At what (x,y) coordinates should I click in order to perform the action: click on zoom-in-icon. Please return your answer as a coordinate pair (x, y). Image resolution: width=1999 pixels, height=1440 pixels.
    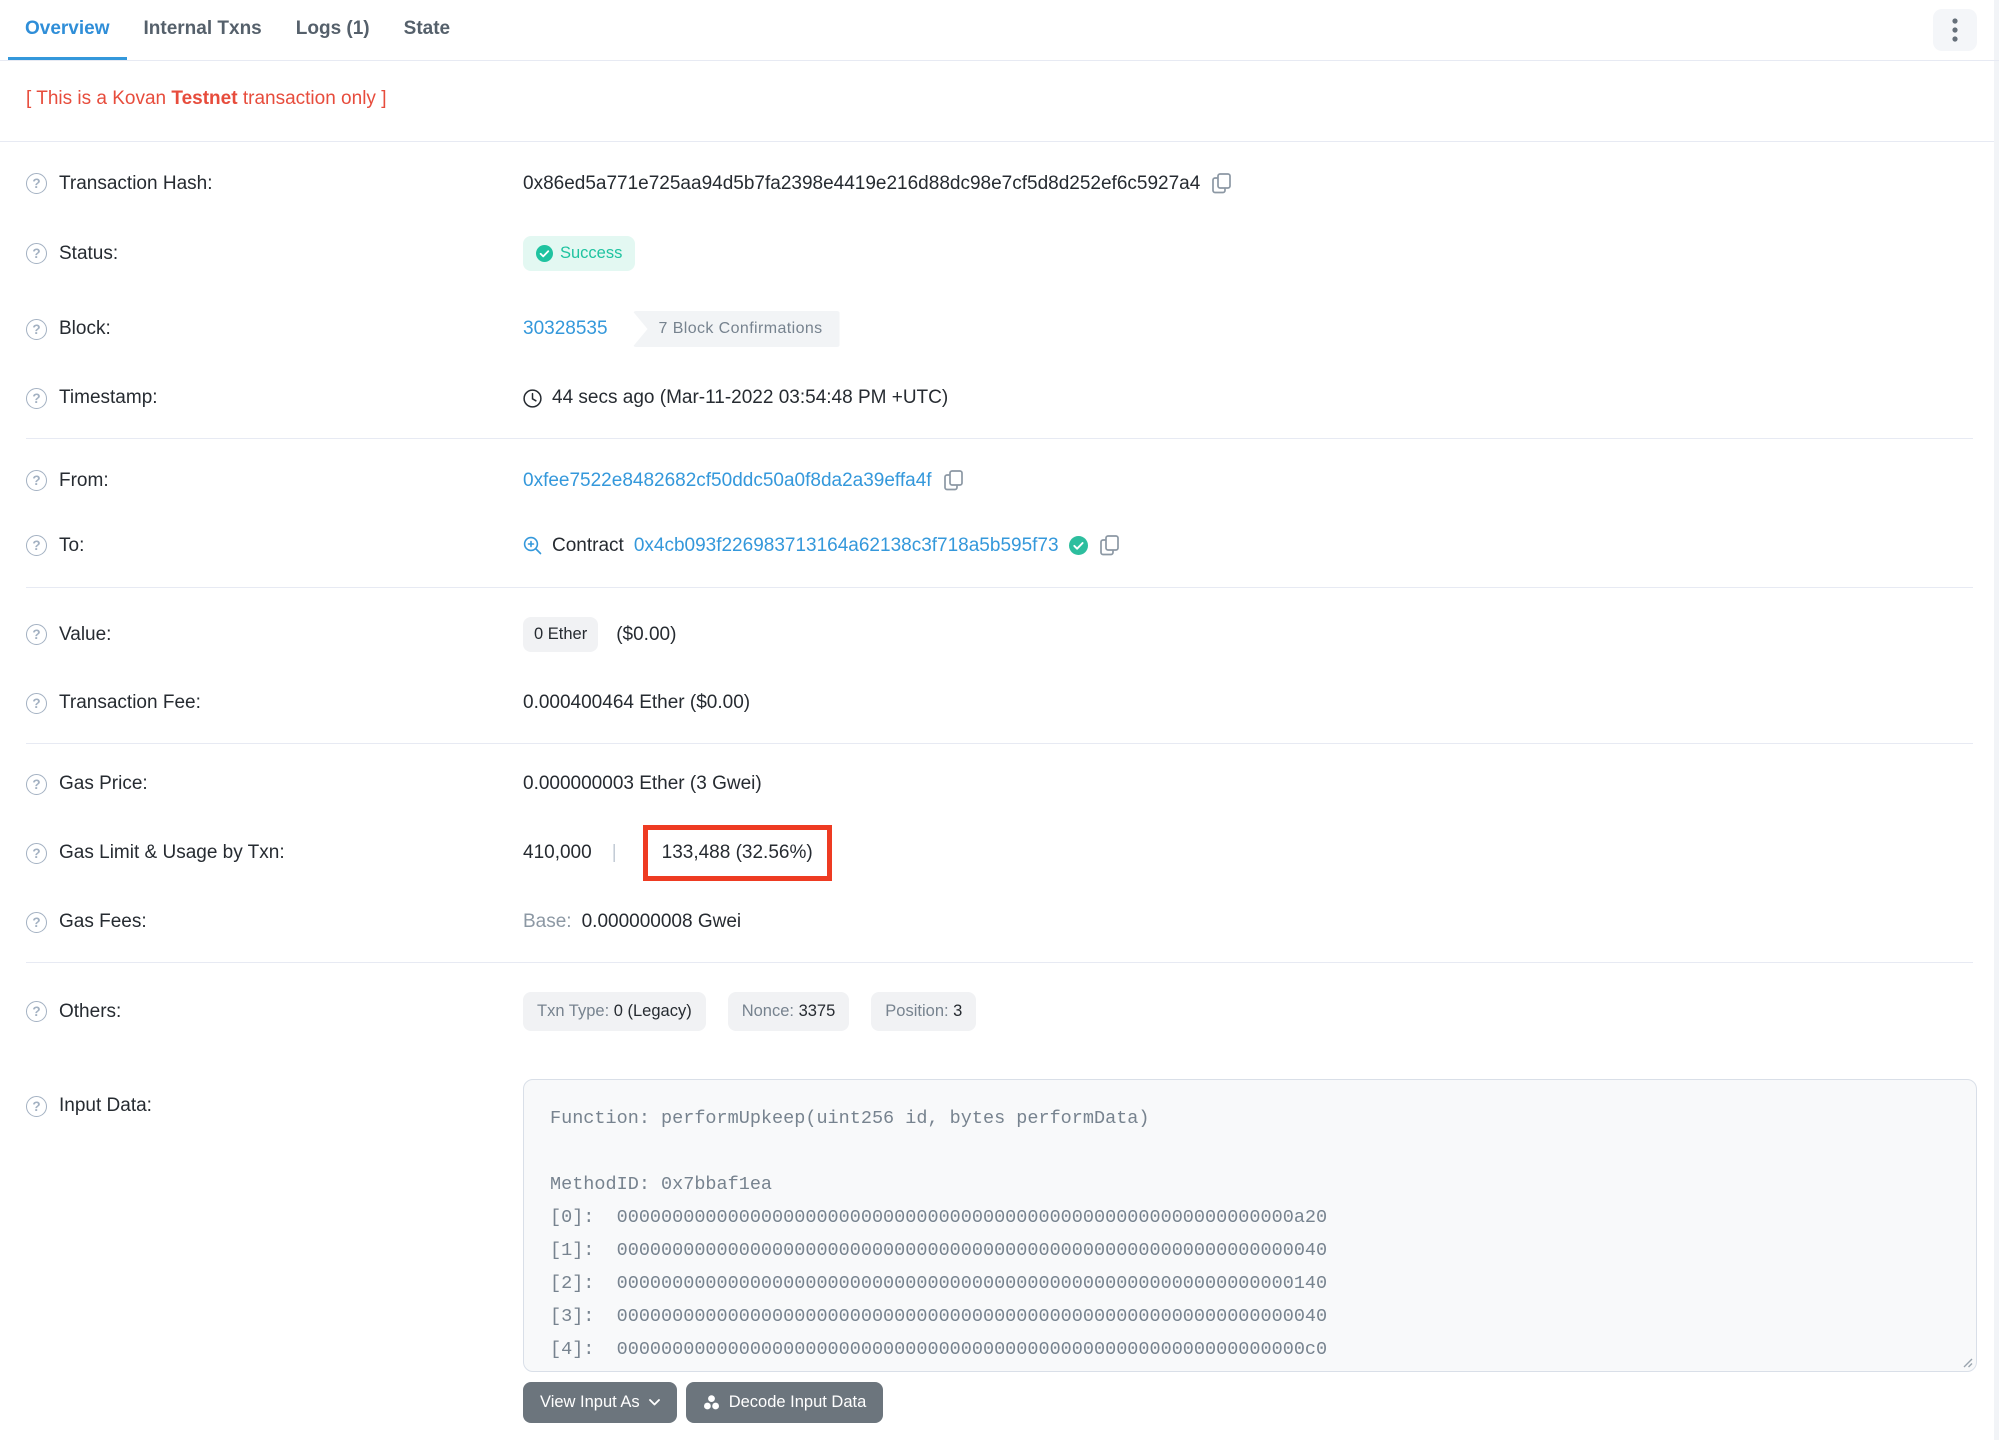
    Looking at the image, I should click on (532, 545).